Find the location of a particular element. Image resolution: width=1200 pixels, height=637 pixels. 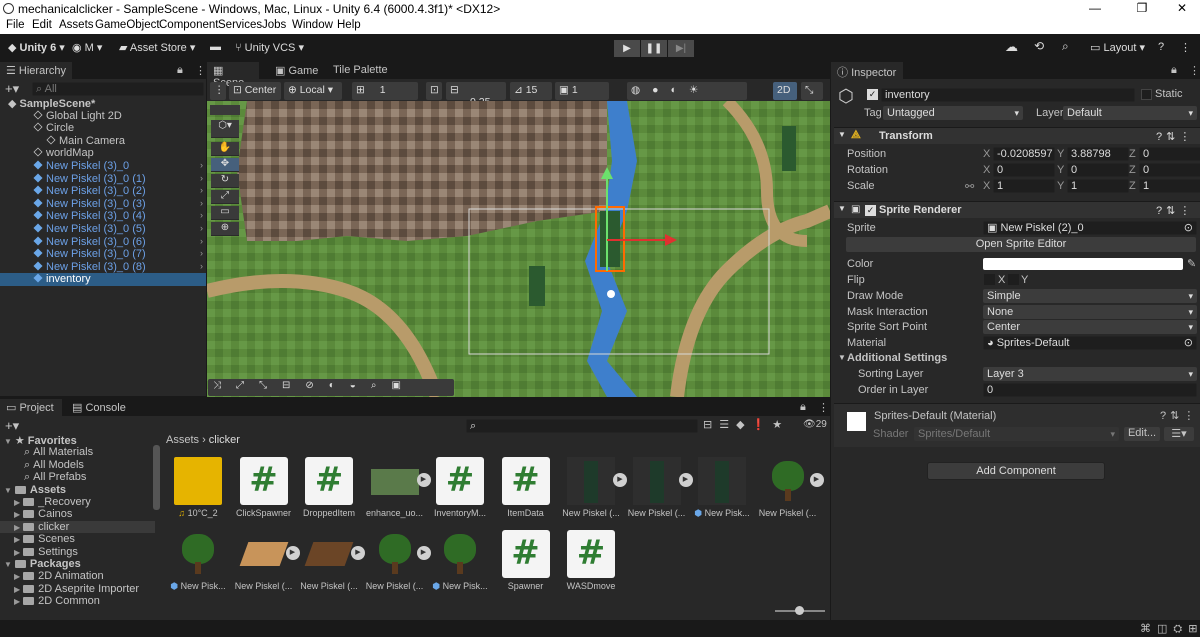

draw-mode-dropdown: Simple is located at coordinates (1090, 296).